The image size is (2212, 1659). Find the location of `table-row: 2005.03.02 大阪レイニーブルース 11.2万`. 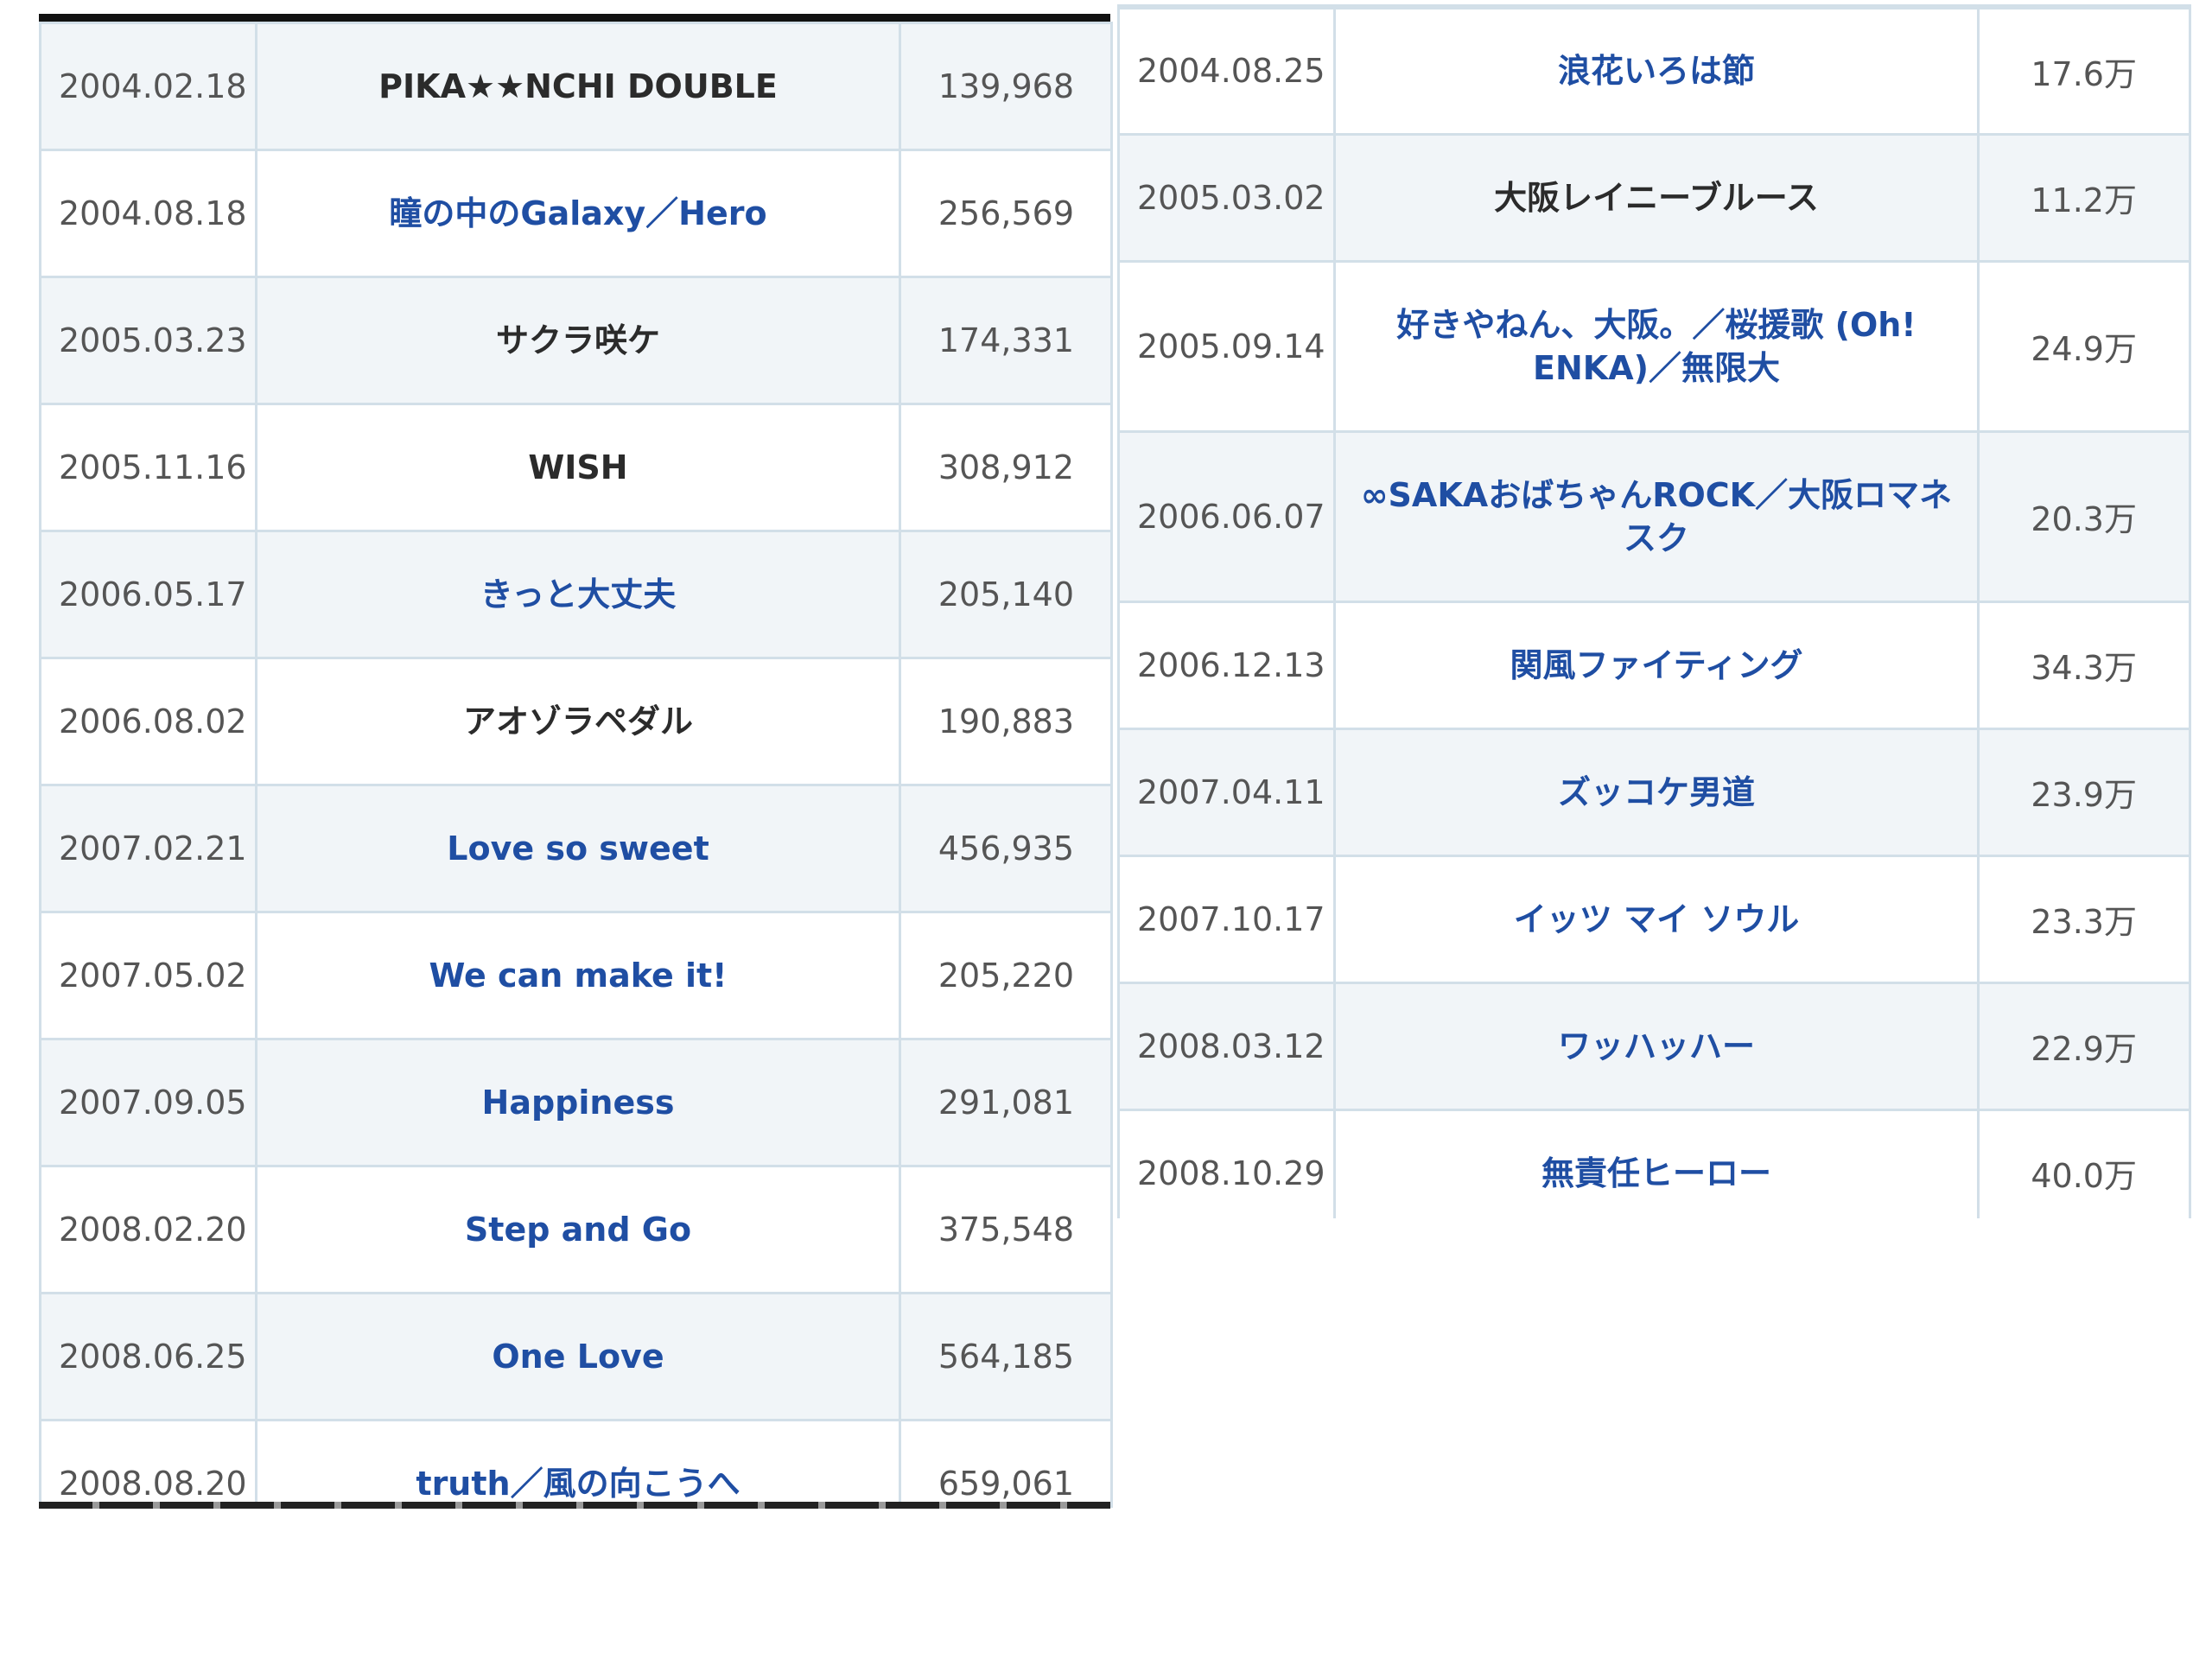

table-row: 2005.03.02 大阪レイニーブルース 11.2万 is located at coordinates (1654, 197).